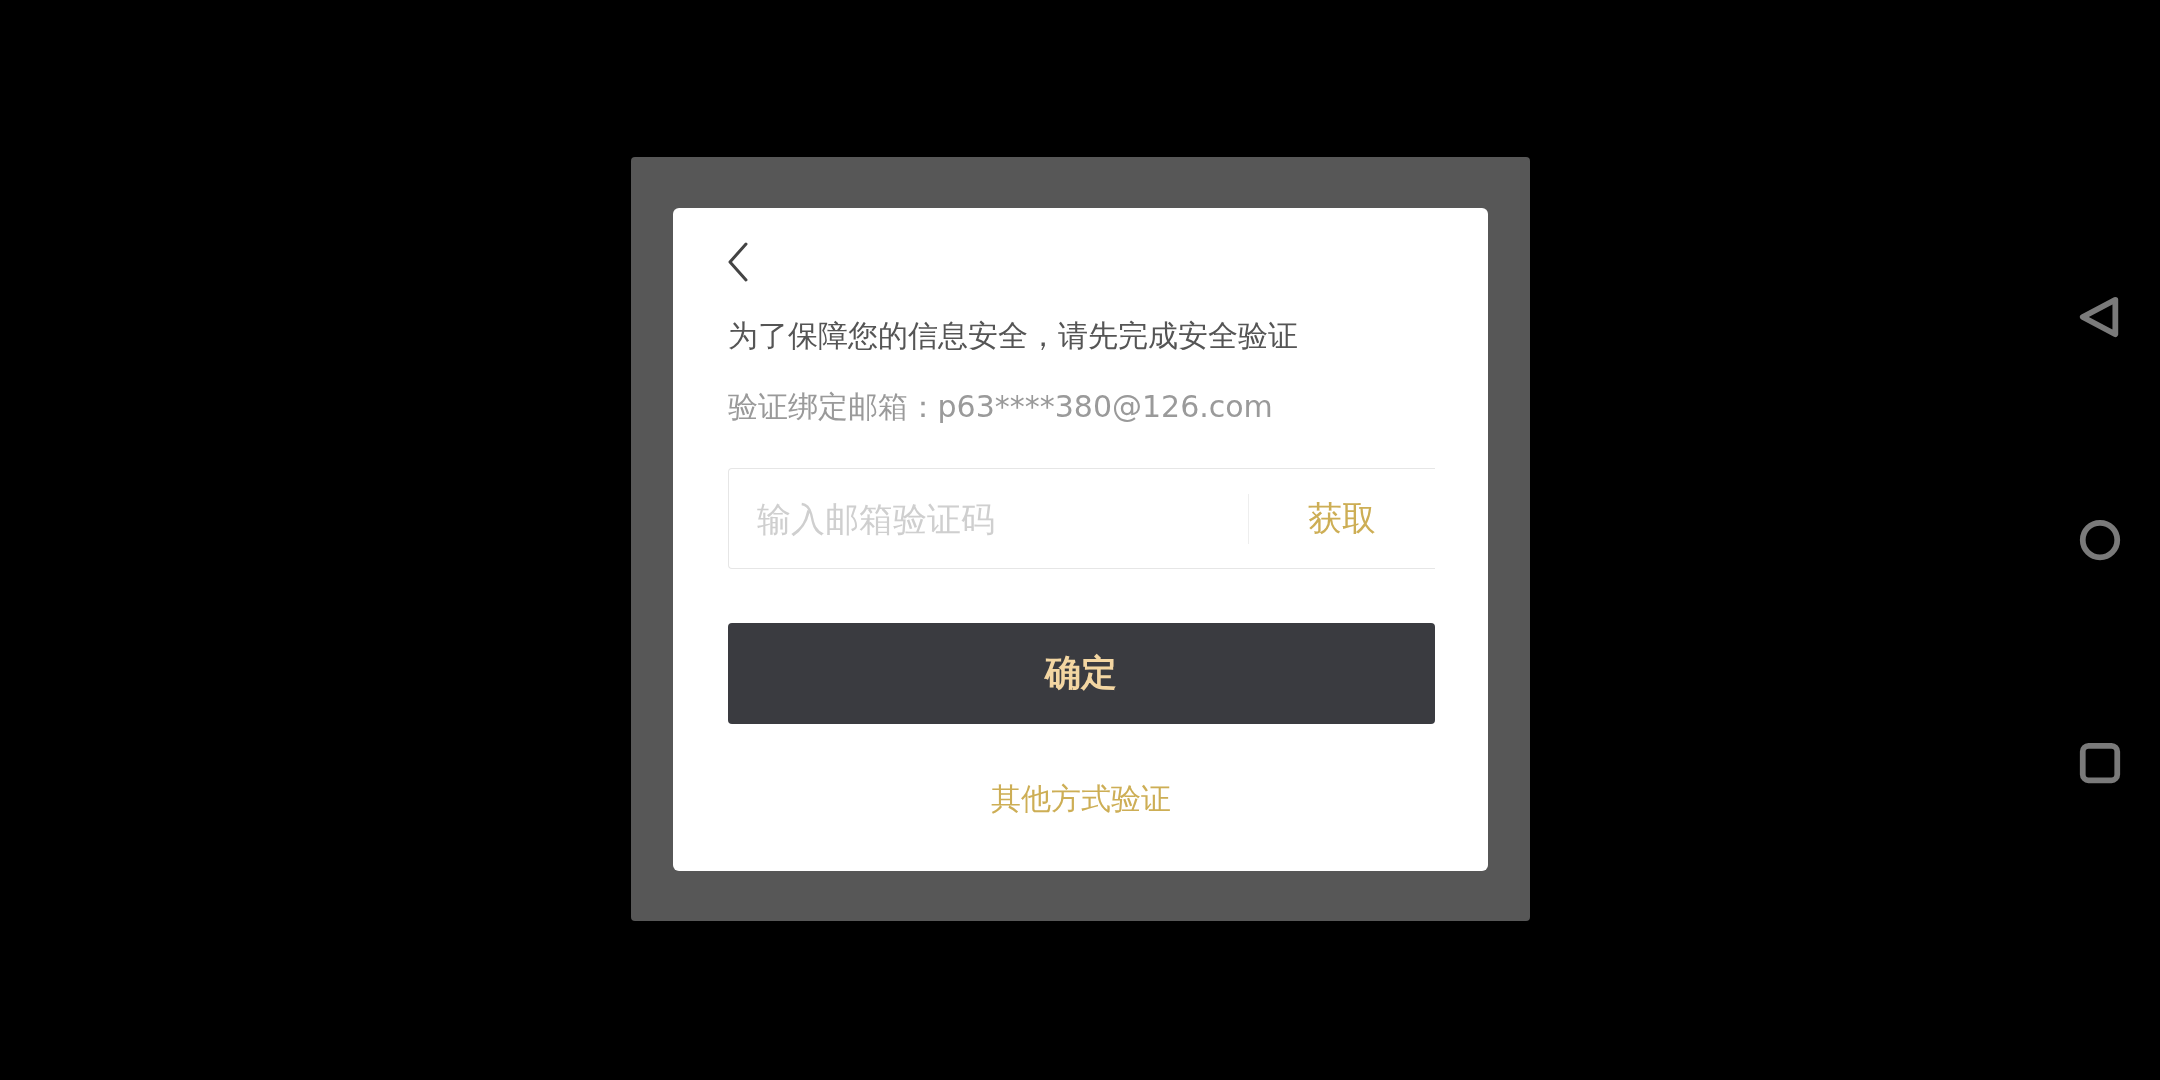  What do you see at coordinates (1000, 407) in the screenshot?
I see `bound-email-text: 验证绑定邮箱：p63****380@126.com` at bounding box center [1000, 407].